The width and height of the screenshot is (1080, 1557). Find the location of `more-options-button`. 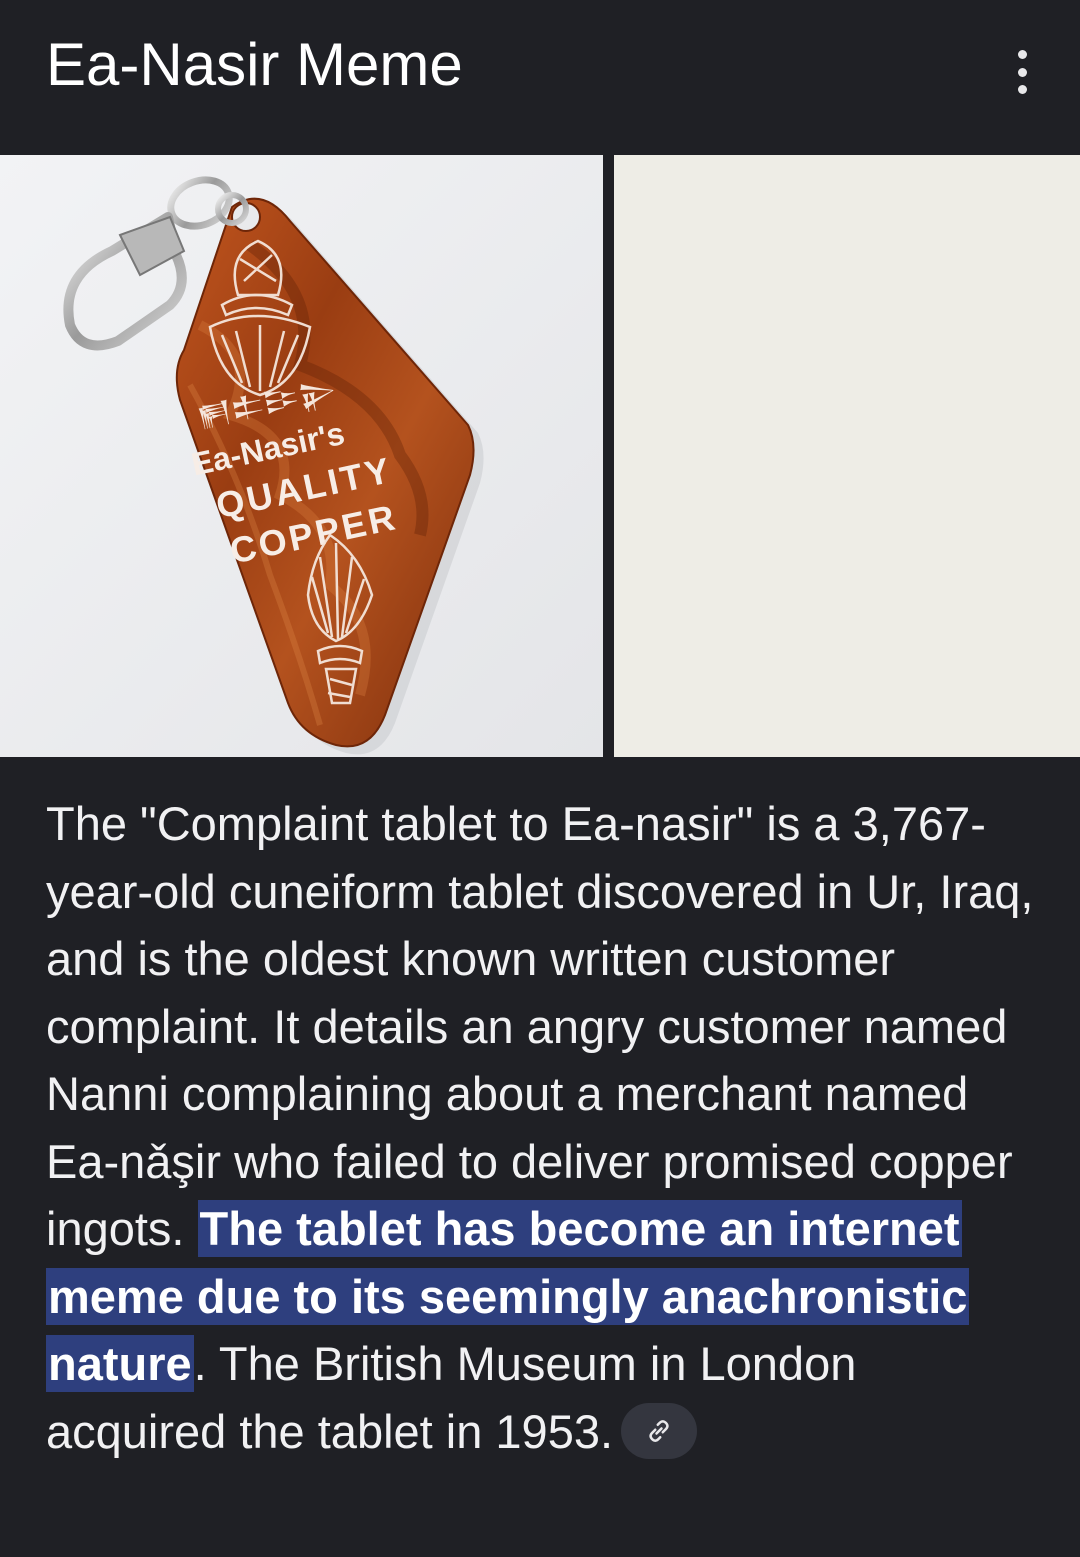

more-options-button is located at coordinates (1022, 72).